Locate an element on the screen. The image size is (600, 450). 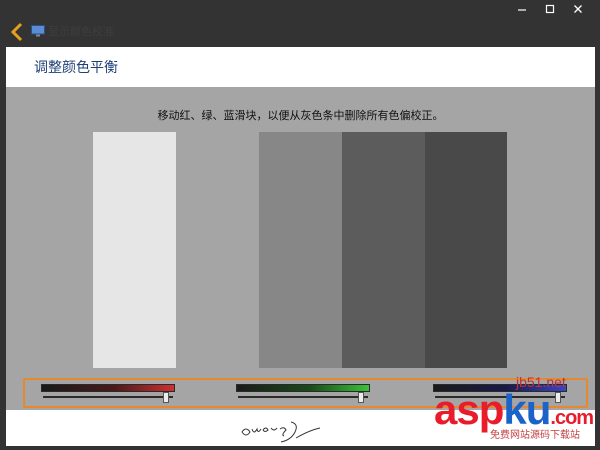
watermark-subtitle: 免费网站源码下载站 is located at coordinates (535, 435).